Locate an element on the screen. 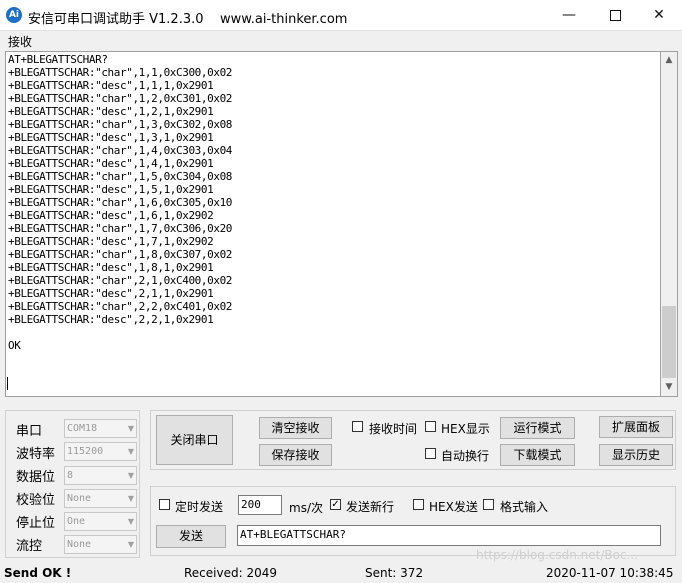 This screenshot has width=682, height=583. receive-line: +BLEGATTSCHAR:"char",2,2,0xC401,0x02 is located at coordinates (120, 306).